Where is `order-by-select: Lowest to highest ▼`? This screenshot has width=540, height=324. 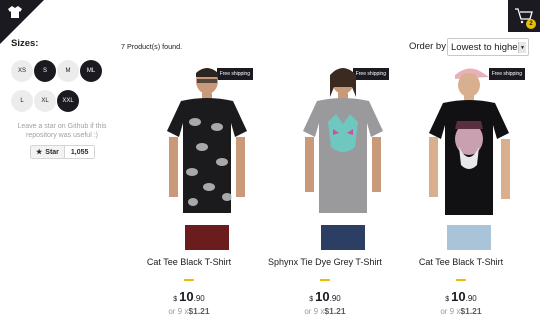 order-by-select: Lowest to highest ▼ is located at coordinates (488, 47).